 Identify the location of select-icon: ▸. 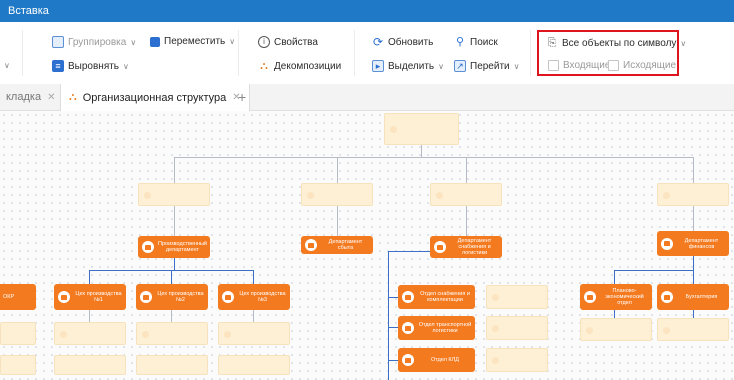
(378, 66).